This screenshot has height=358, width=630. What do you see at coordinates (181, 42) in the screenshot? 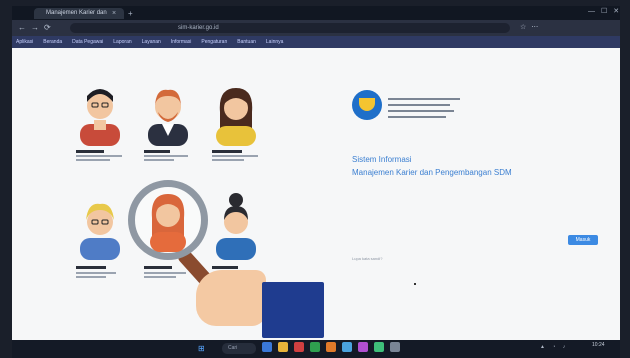
I see `bookmark-item: Informasi` at bounding box center [181, 42].